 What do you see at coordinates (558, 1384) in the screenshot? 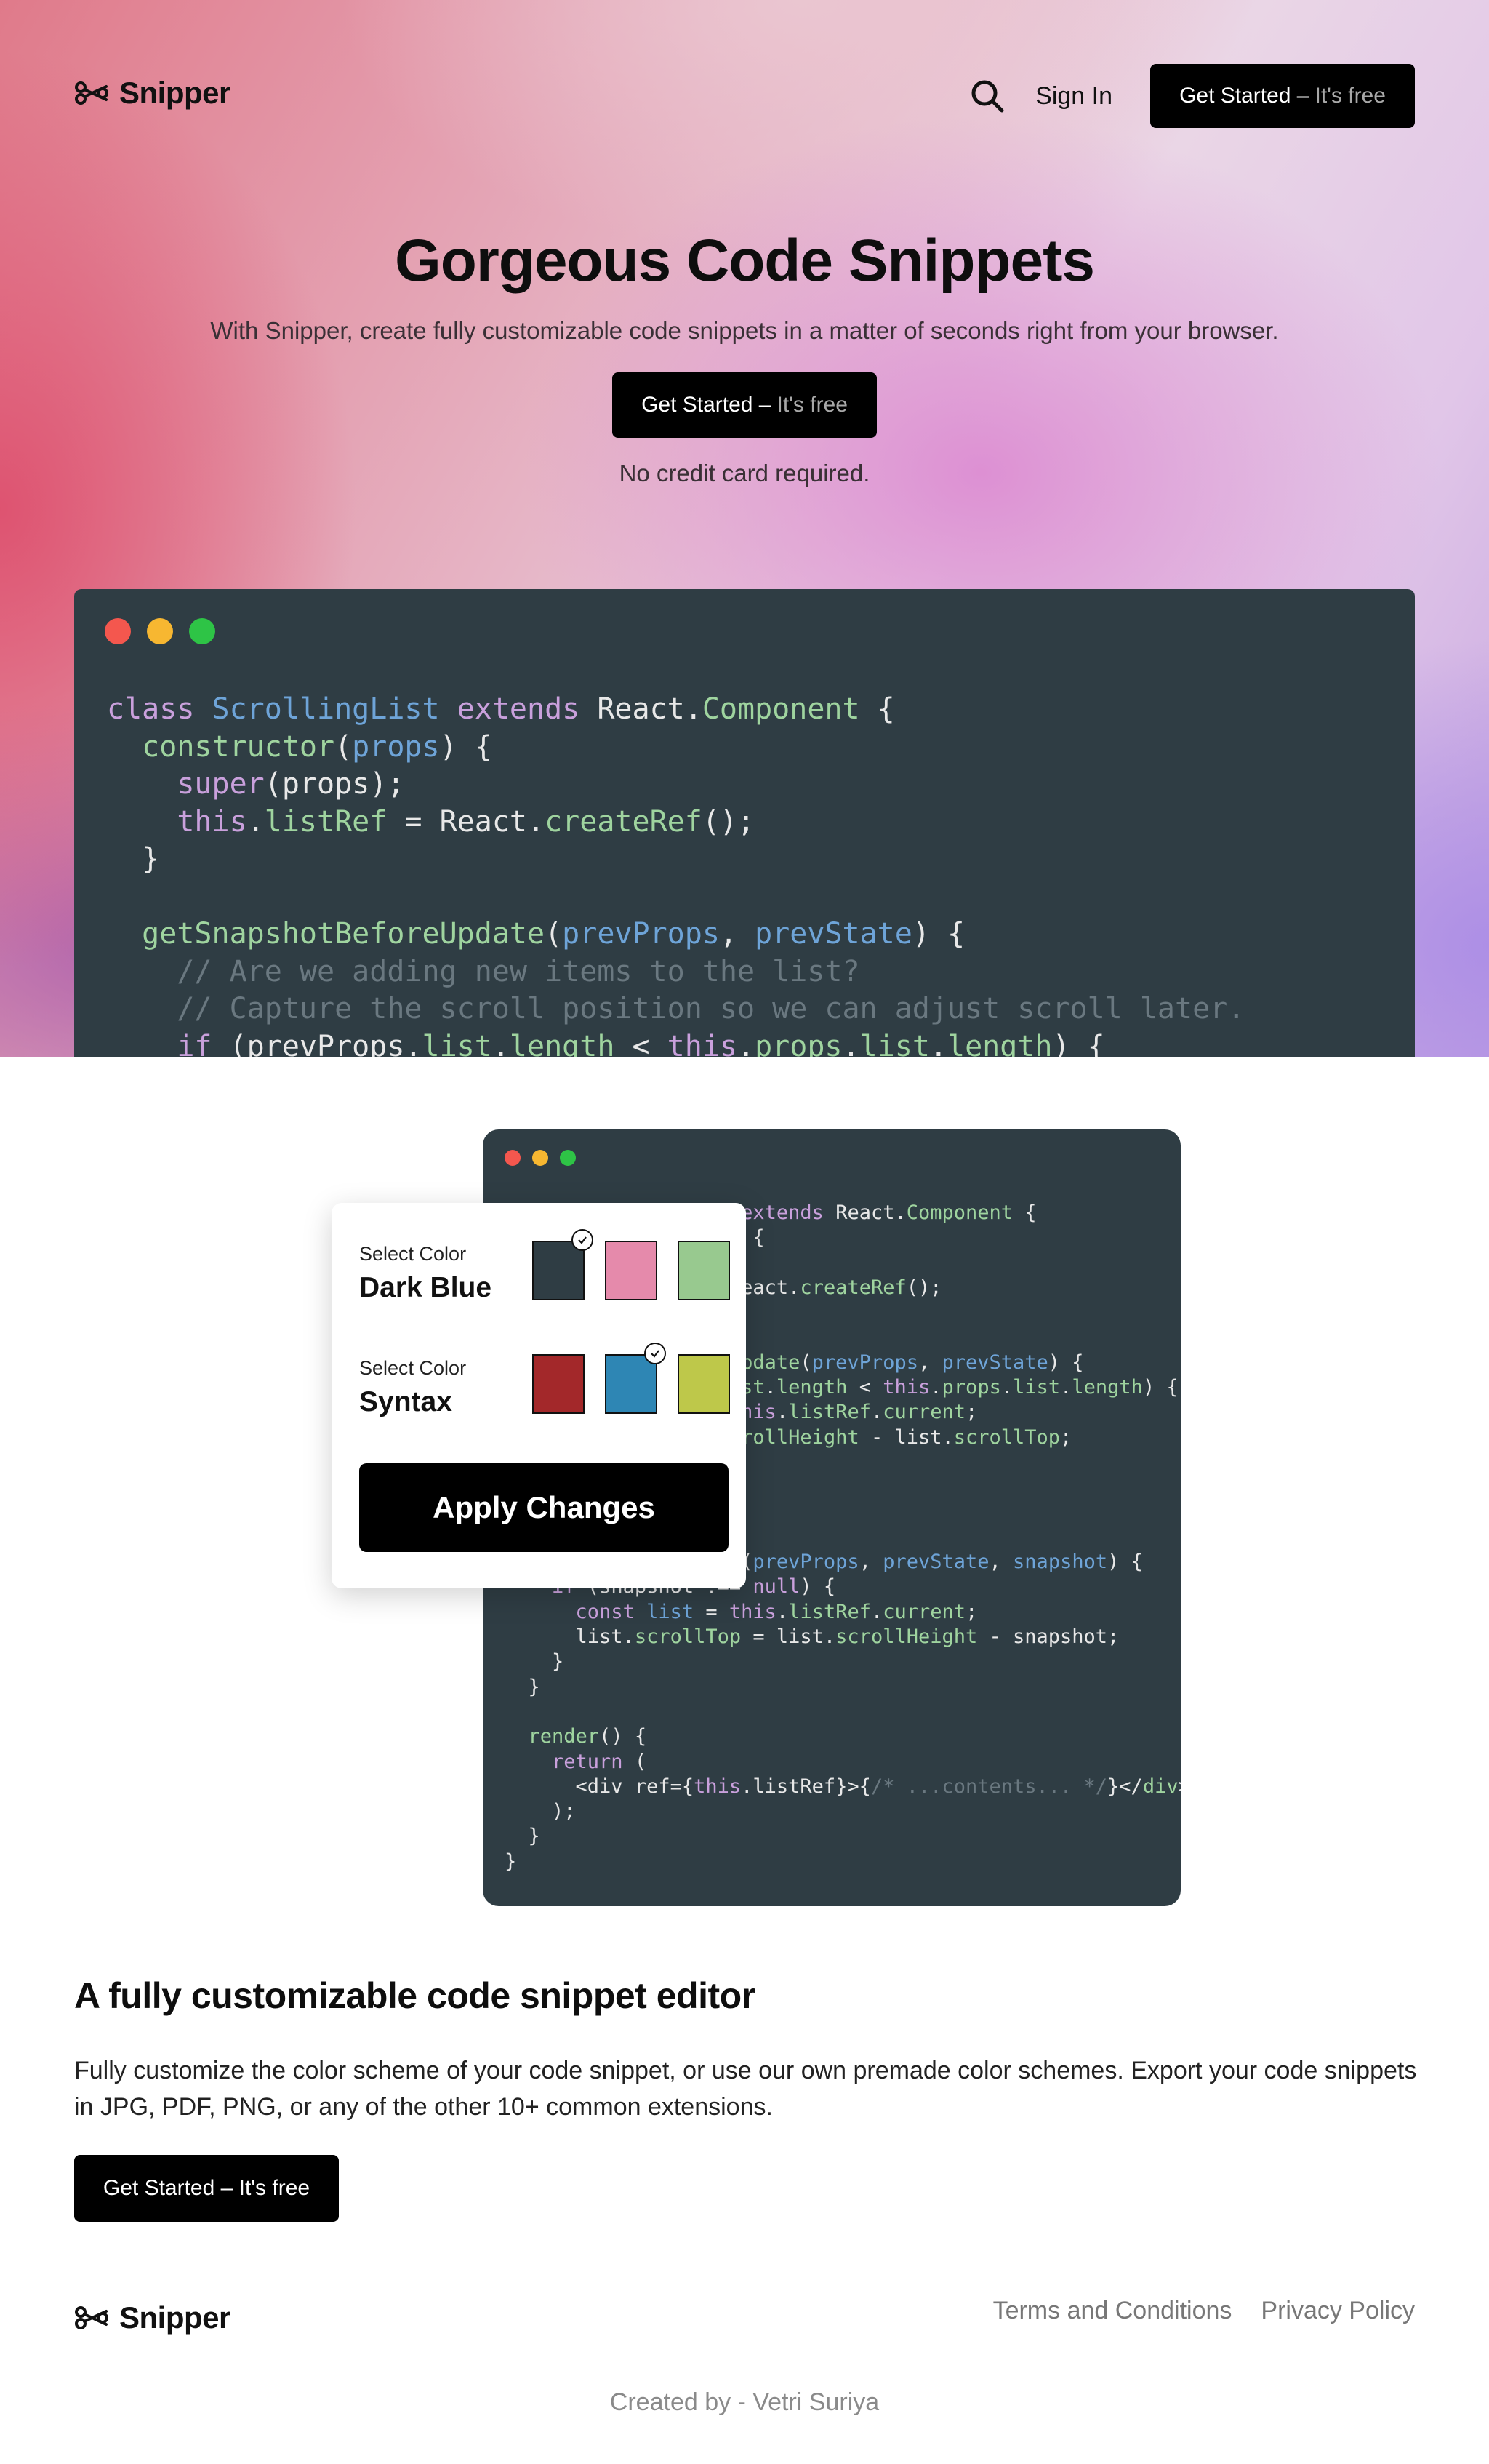
I see `swatch-red` at bounding box center [558, 1384].